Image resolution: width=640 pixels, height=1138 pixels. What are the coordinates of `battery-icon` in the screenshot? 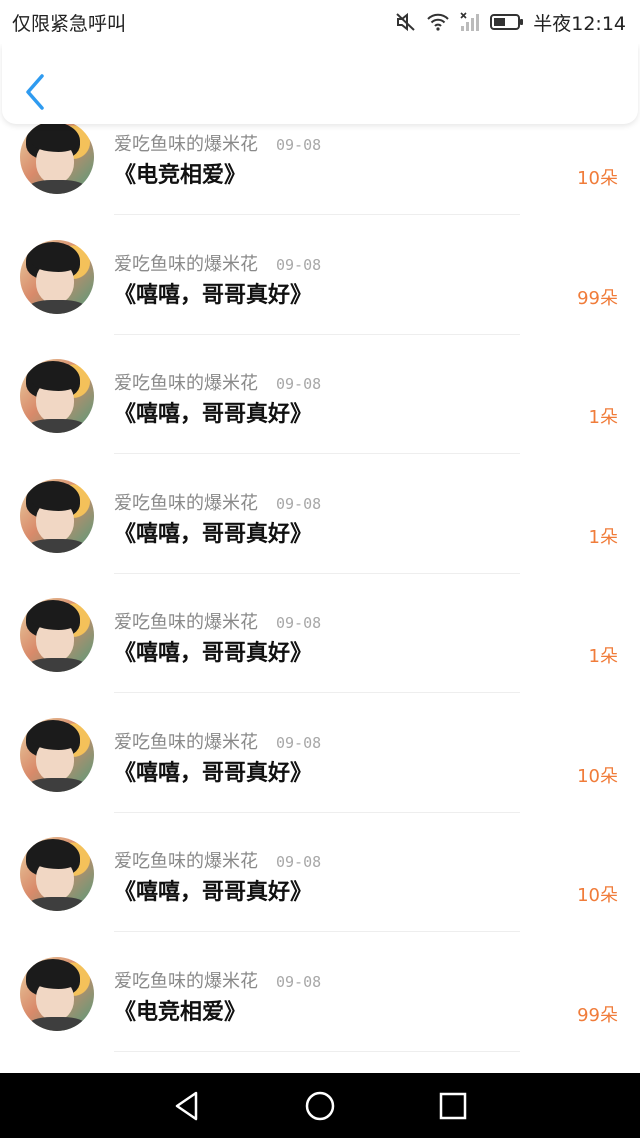 It's located at (507, 22).